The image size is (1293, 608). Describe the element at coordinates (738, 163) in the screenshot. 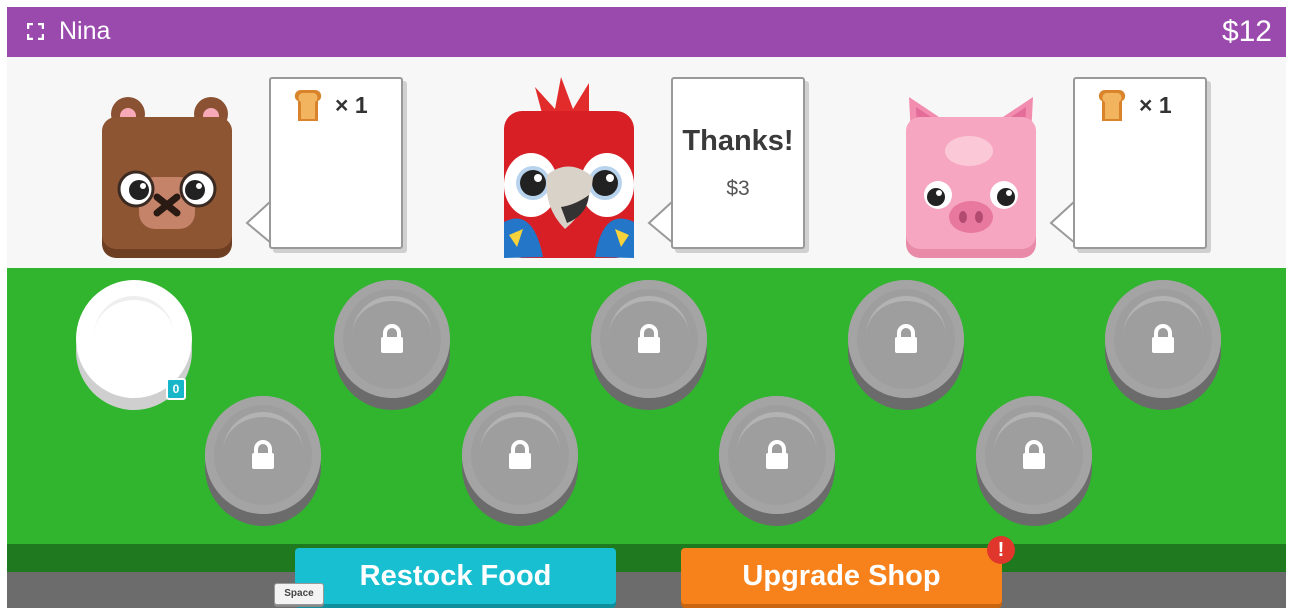

I see `thanks-bubble: Thanks! $3` at that location.